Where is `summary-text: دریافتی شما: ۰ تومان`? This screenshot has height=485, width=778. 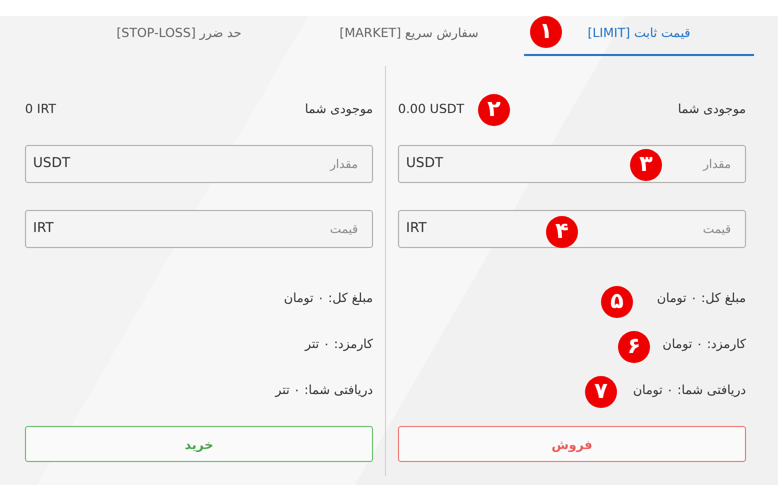 summary-text: دریافتی شما: ۰ تومان is located at coordinates (689, 389).